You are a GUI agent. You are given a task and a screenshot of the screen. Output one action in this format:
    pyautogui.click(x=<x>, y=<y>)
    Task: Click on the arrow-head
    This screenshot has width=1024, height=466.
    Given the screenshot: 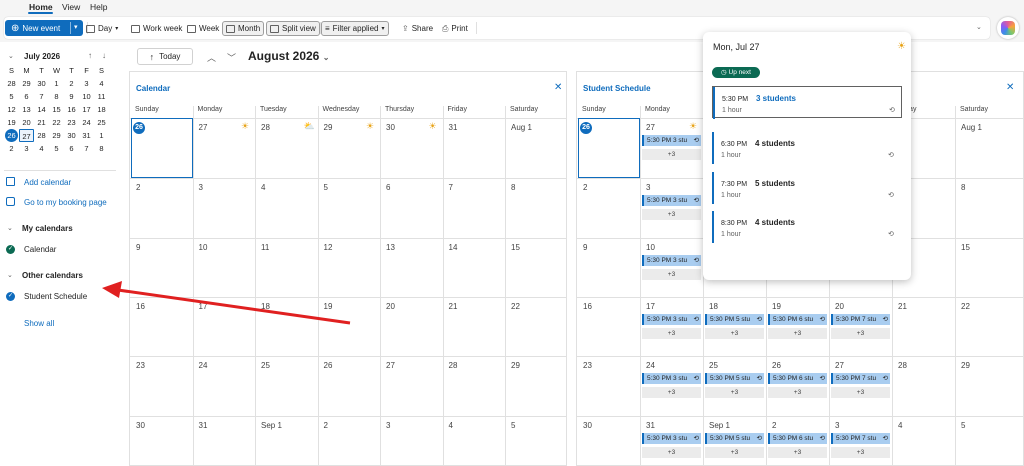 What is the action you would take?
    pyautogui.click(x=112, y=289)
    